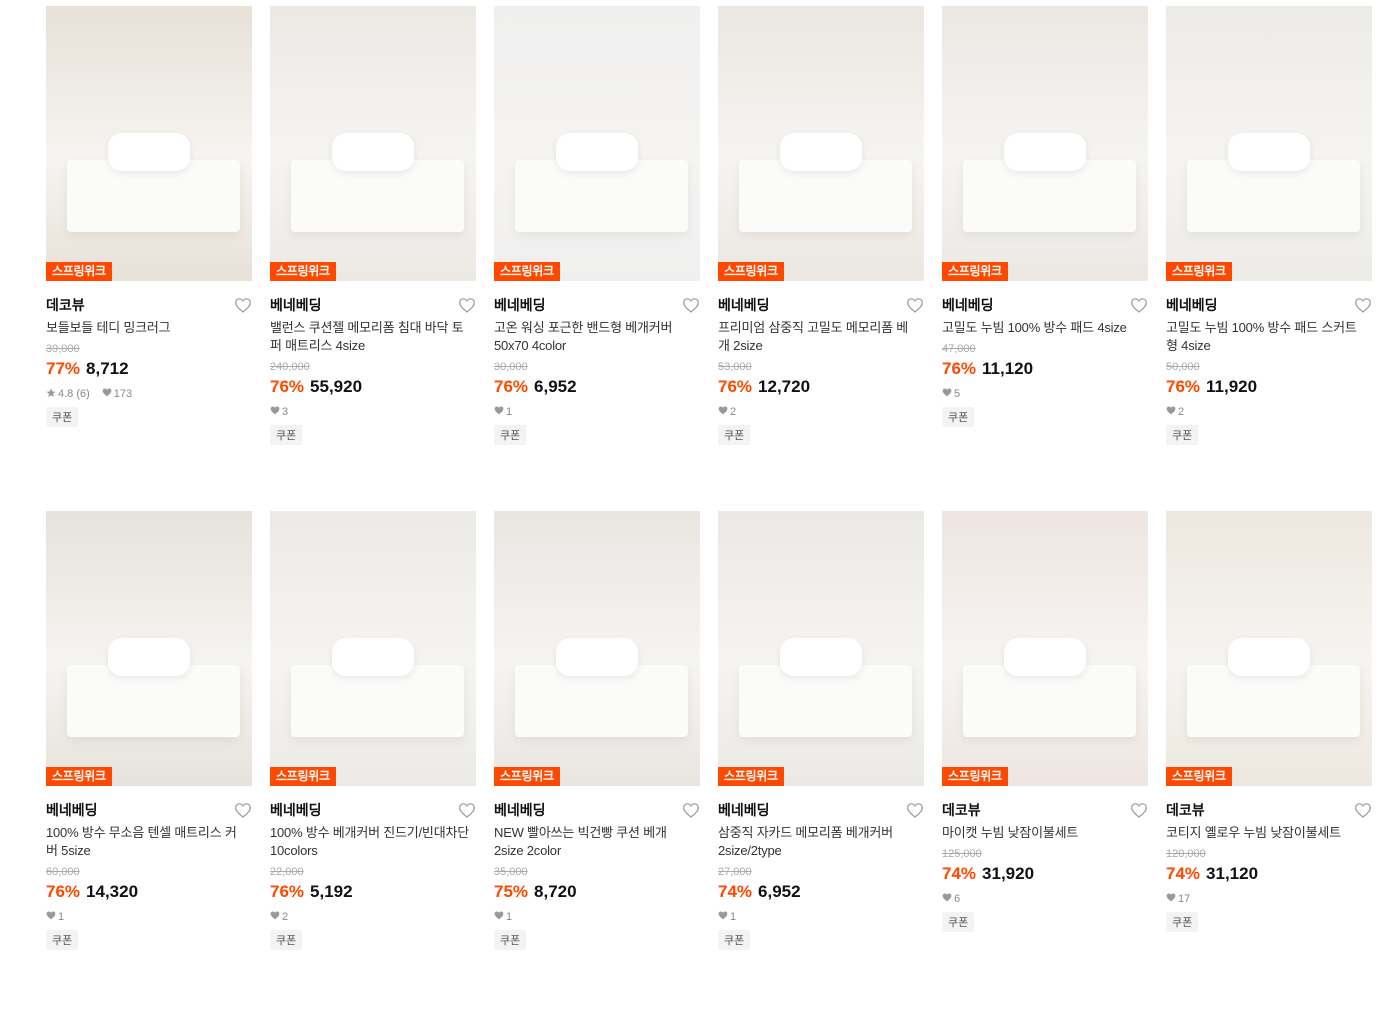 This screenshot has width=1384, height=1016. What do you see at coordinates (1042, 328) in the screenshot?
I see `product-title: 고밀도 누빔 100% 방수 패드 4size` at bounding box center [1042, 328].